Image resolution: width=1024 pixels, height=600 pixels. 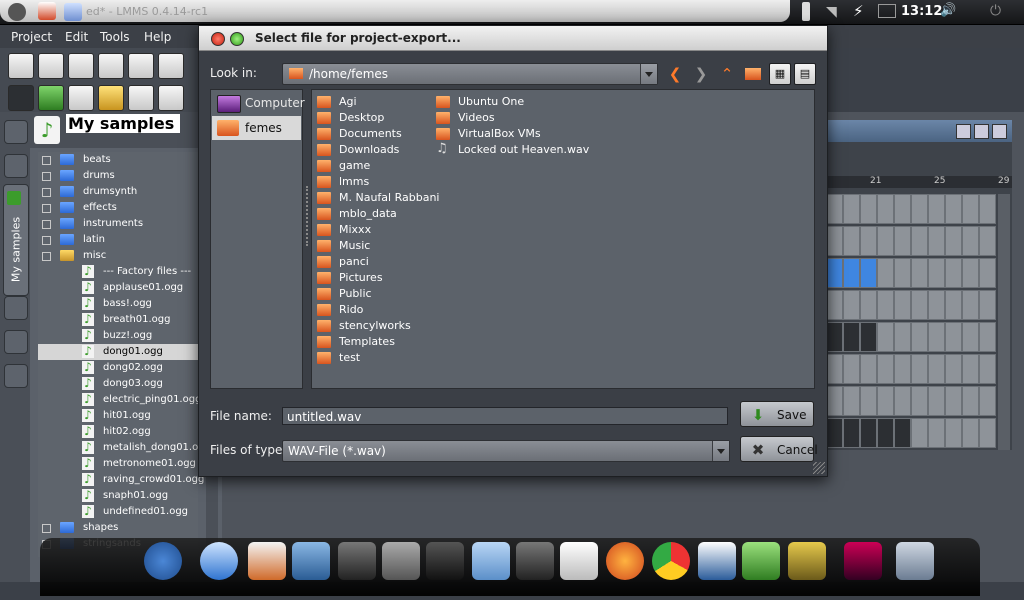 I want to click on my-presets-icon, so click(x=16, y=308).